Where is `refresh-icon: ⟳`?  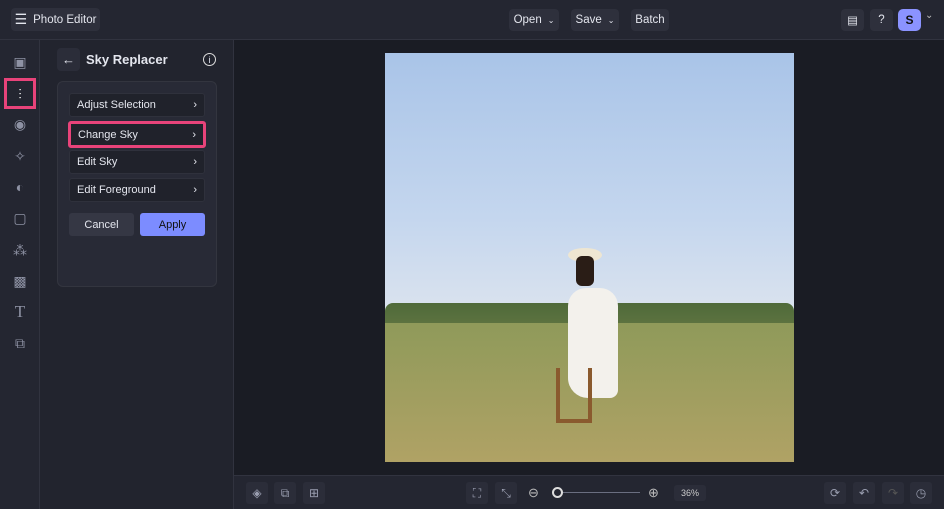
refresh-icon: ⟳ is located at coordinates (835, 493).